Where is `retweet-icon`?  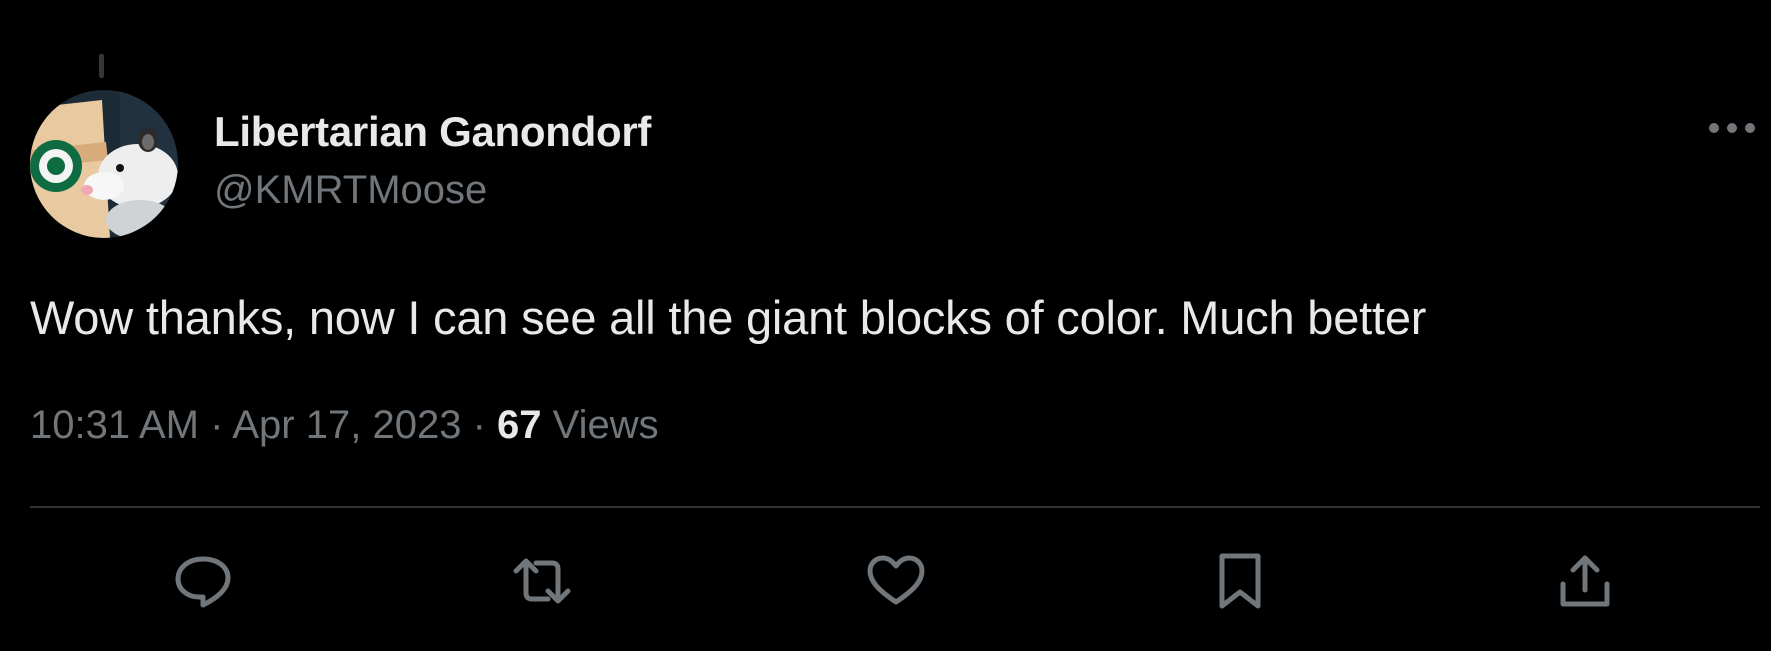 retweet-icon is located at coordinates (542, 581).